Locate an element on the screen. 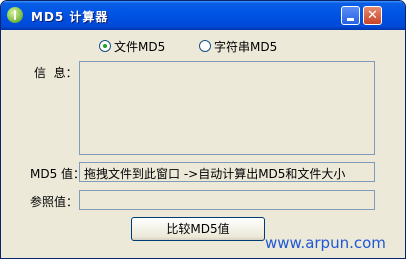 The image size is (406, 259). radio-string-md5-label: 字符串MD5 is located at coordinates (246, 46).